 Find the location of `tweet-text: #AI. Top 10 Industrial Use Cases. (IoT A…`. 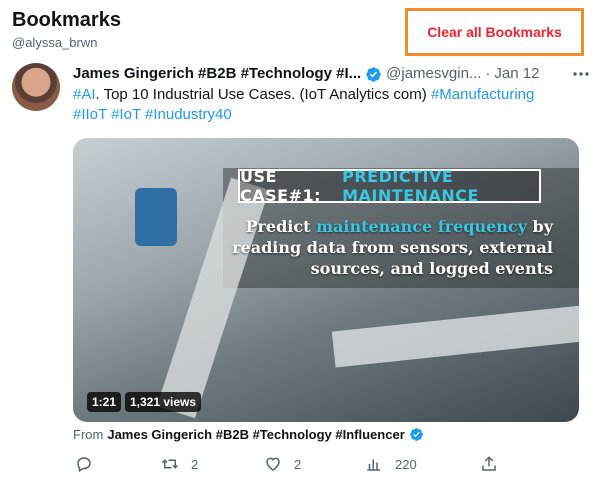

tweet-text: #AI. Top 10 Industrial Use Cases. (IoT A… is located at coordinates (328, 105).